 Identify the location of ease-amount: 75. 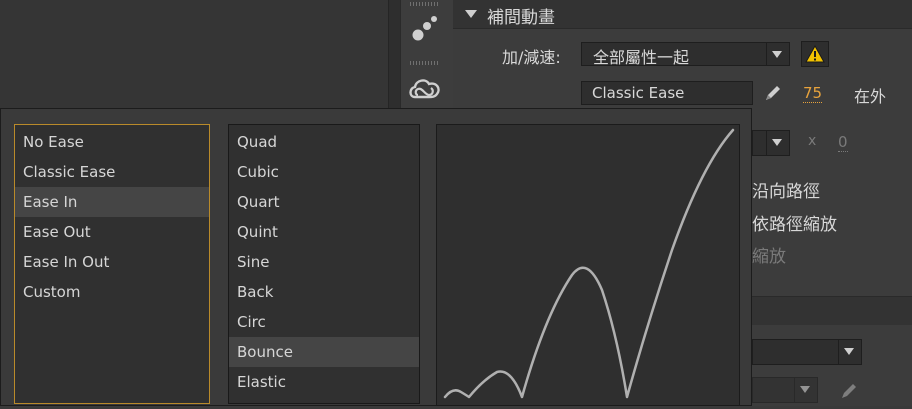
(813, 93).